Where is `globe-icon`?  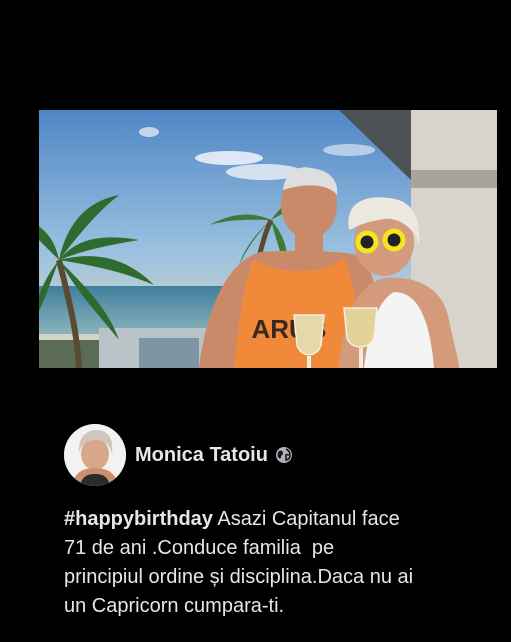
globe-icon is located at coordinates (284, 455).